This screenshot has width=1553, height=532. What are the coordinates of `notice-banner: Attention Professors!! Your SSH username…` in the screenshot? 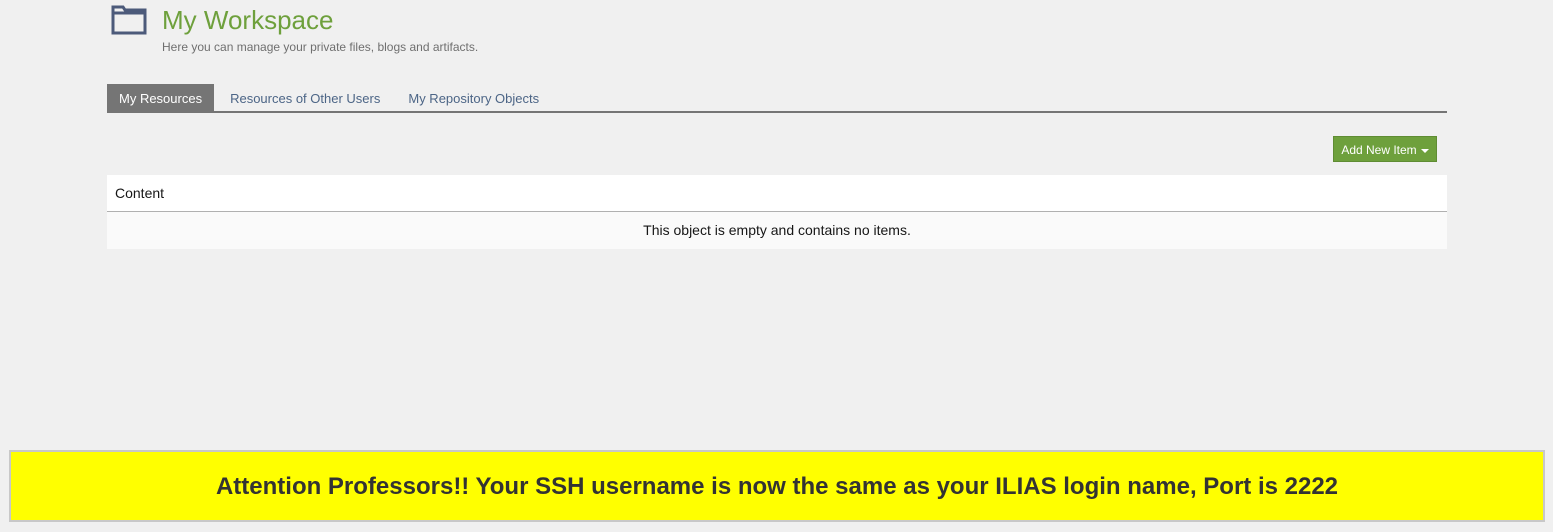 It's located at (777, 486).